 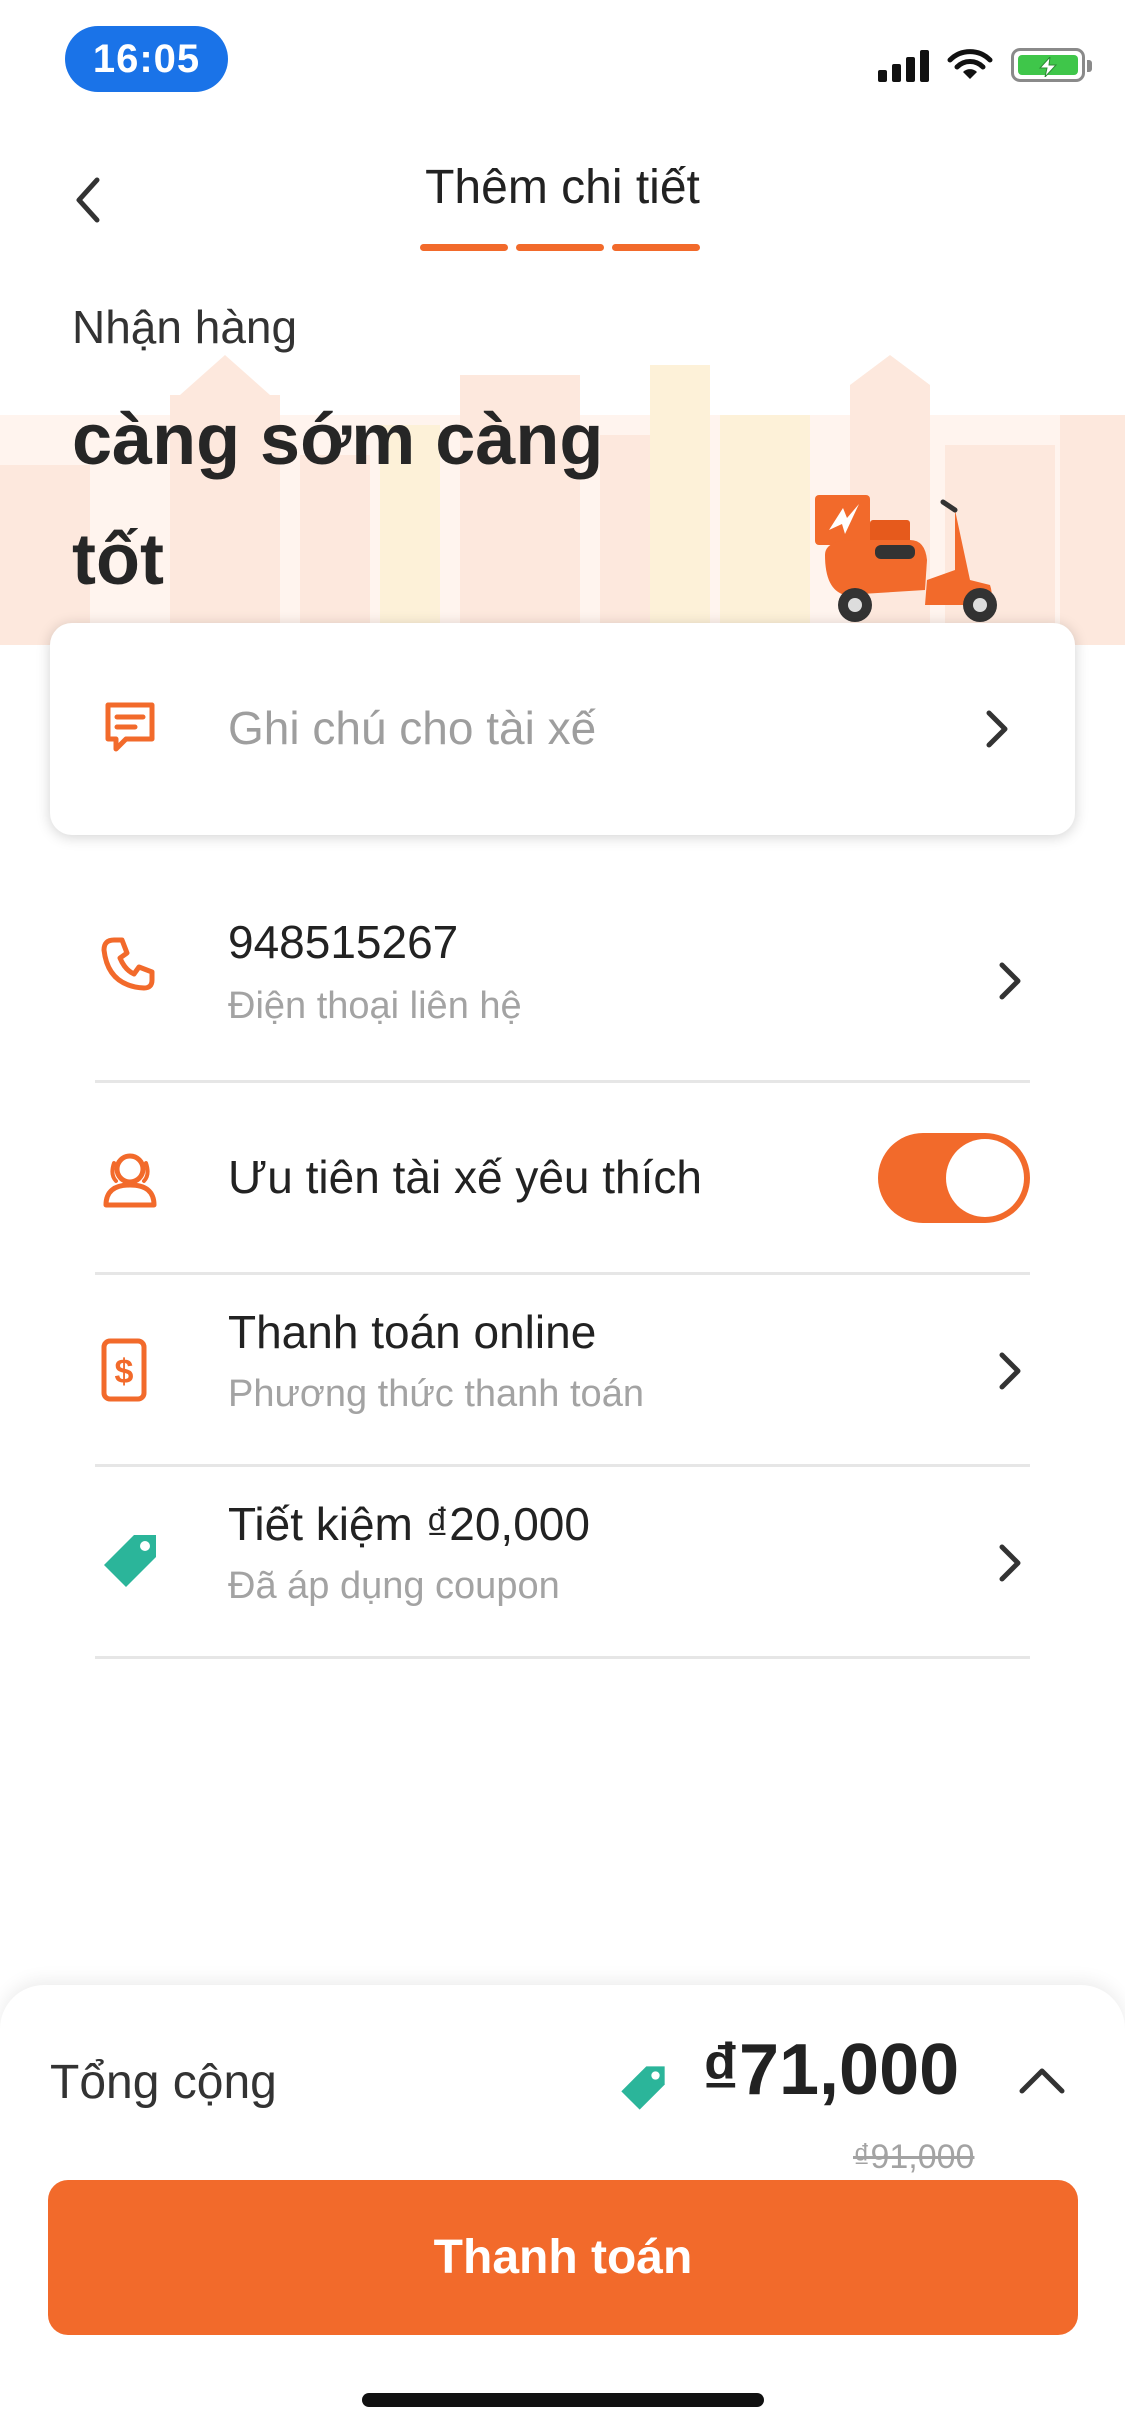 I want to click on contact-phone-label: Điện thoại liên hệ, so click(x=375, y=1006).